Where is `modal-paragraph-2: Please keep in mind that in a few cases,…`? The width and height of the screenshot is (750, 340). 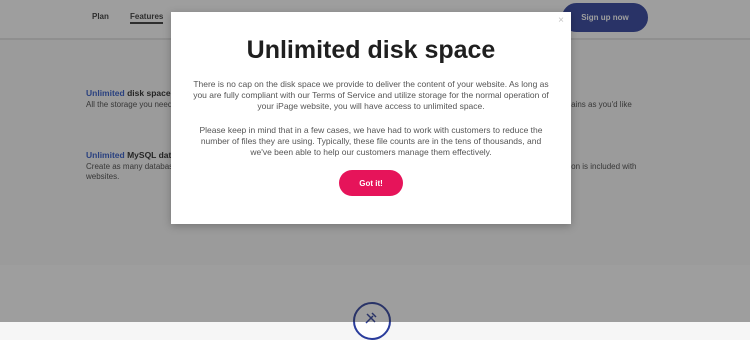 modal-paragraph-2: Please keep in mind that in a few cases,… is located at coordinates (371, 141).